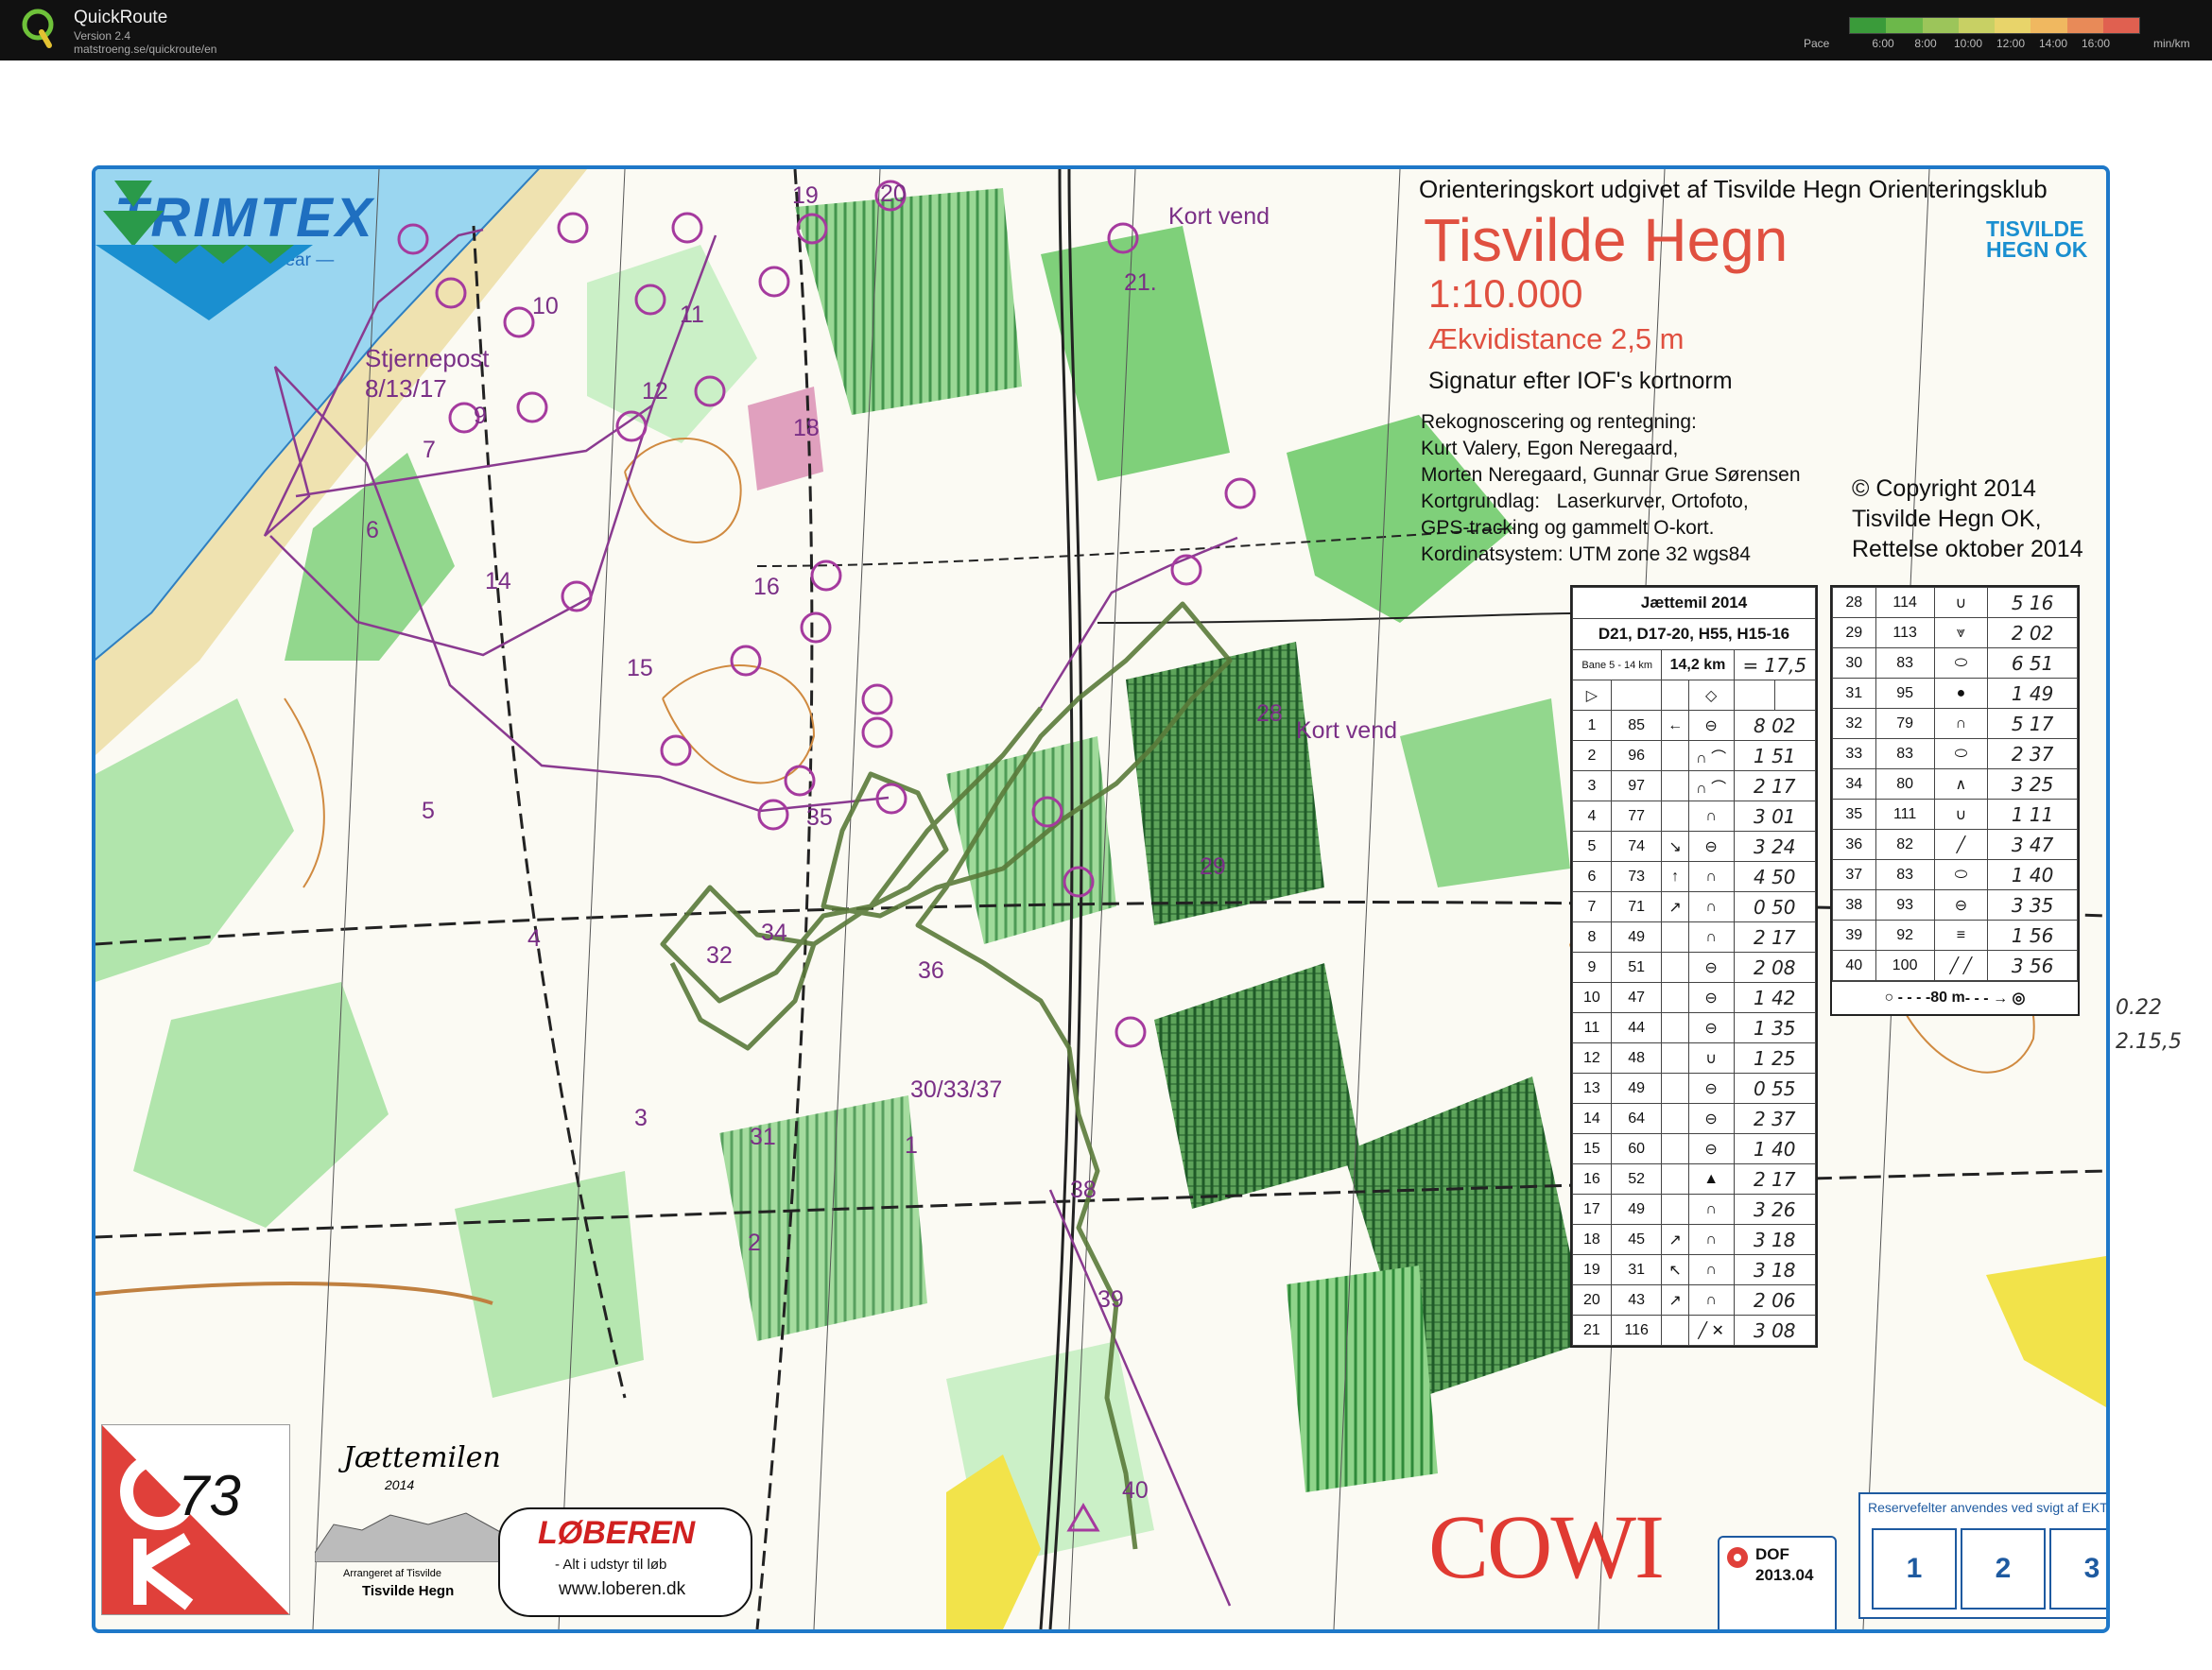 The height and width of the screenshot is (1670, 2212). What do you see at coordinates (1592, 1179) in the screenshot?
I see `control-seq: 16` at bounding box center [1592, 1179].